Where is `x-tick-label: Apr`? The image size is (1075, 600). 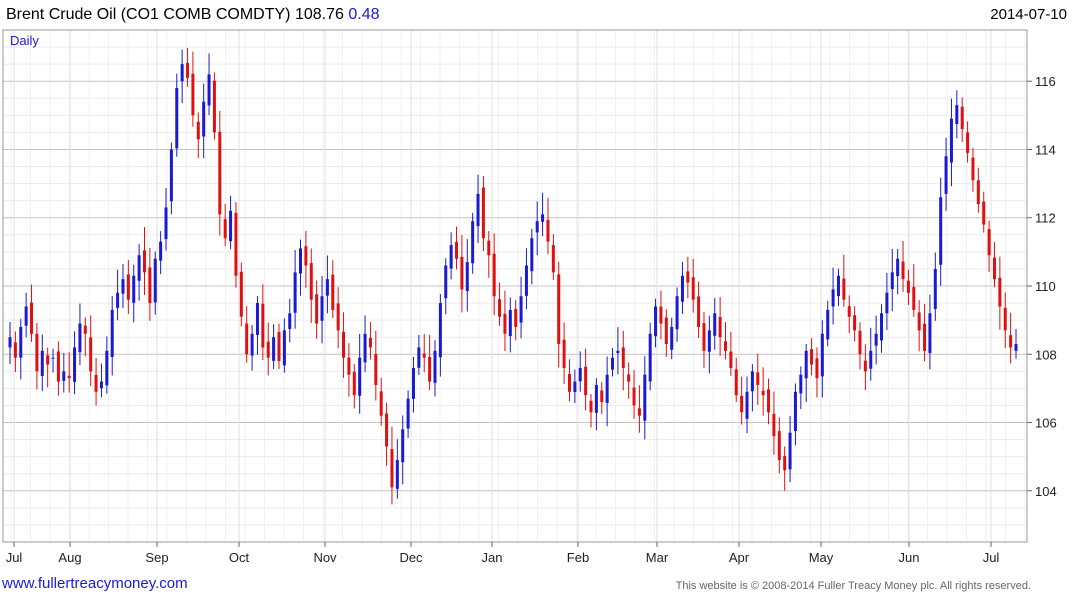 x-tick-label: Apr is located at coordinates (739, 557).